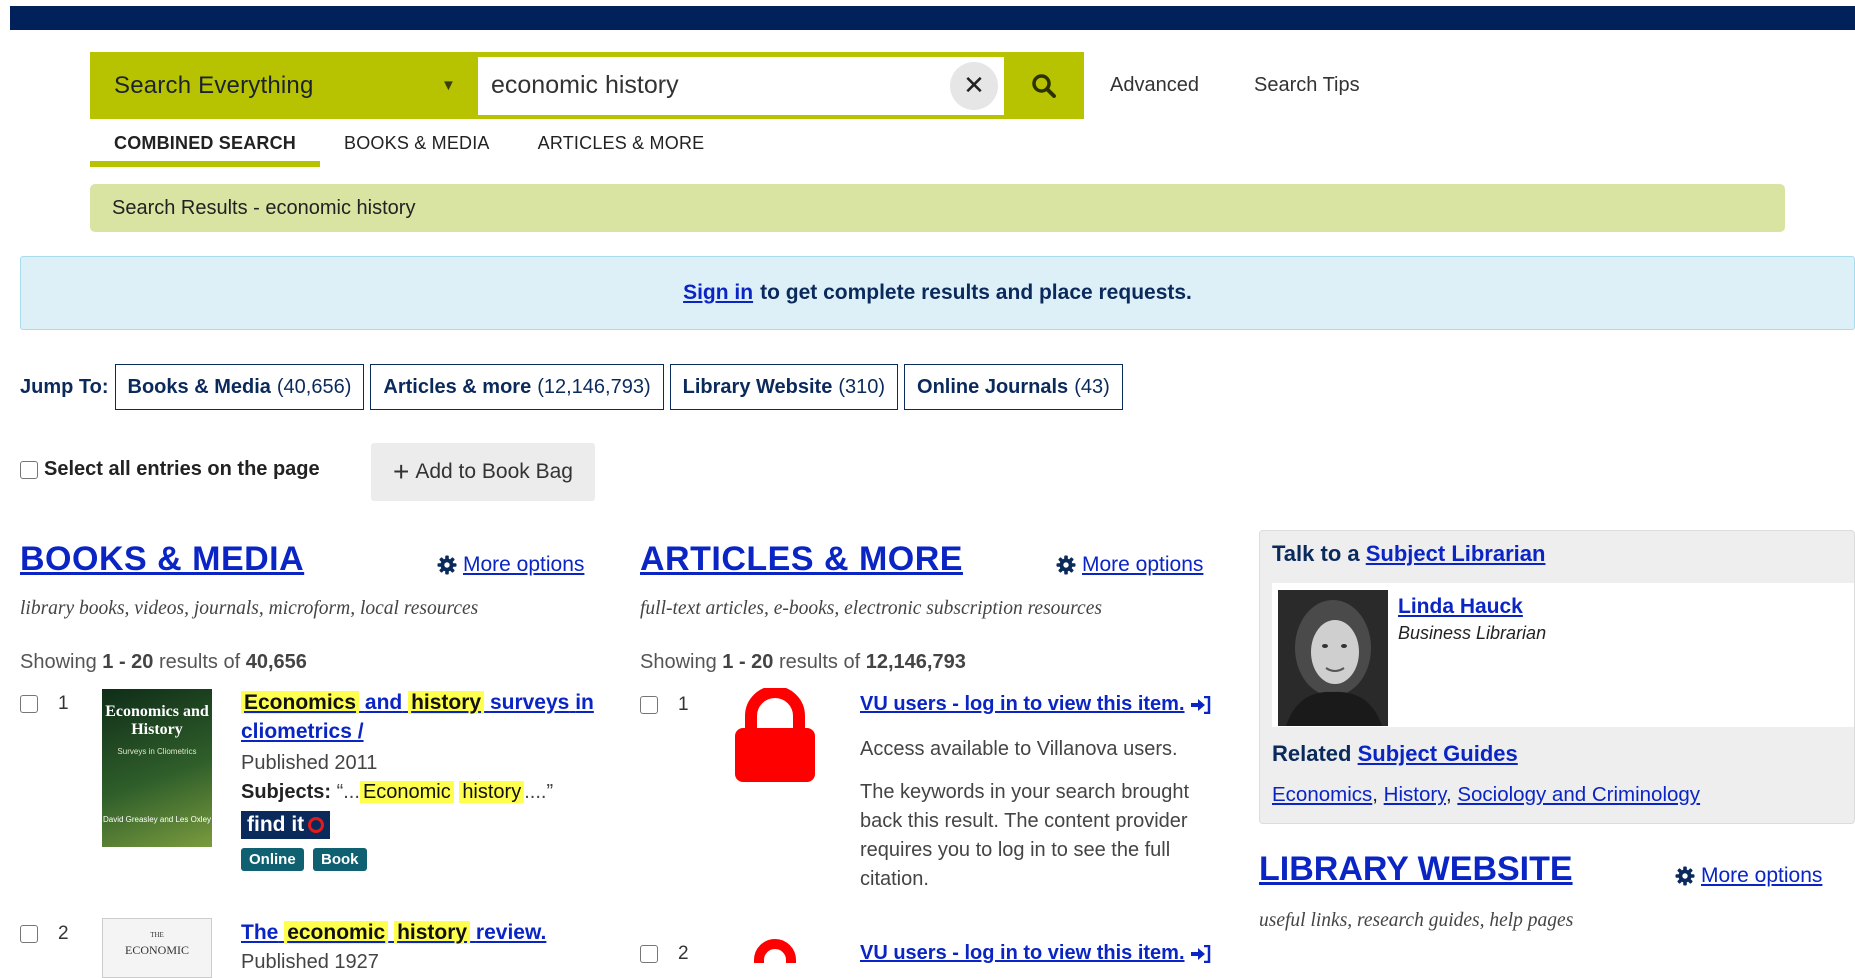 This screenshot has height=978, width=1855. What do you see at coordinates (775, 735) in the screenshot?
I see `lock-icon` at bounding box center [775, 735].